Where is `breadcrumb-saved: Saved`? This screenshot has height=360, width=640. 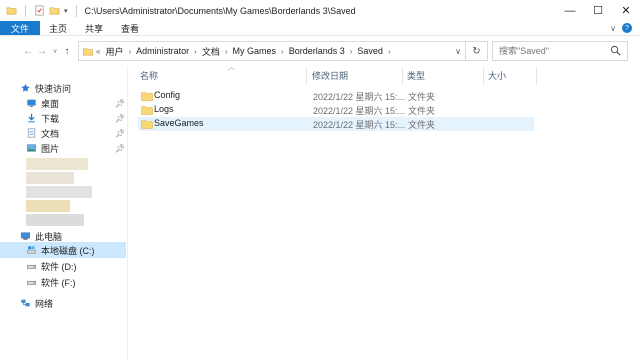 breadcrumb-saved: Saved is located at coordinates (370, 51).